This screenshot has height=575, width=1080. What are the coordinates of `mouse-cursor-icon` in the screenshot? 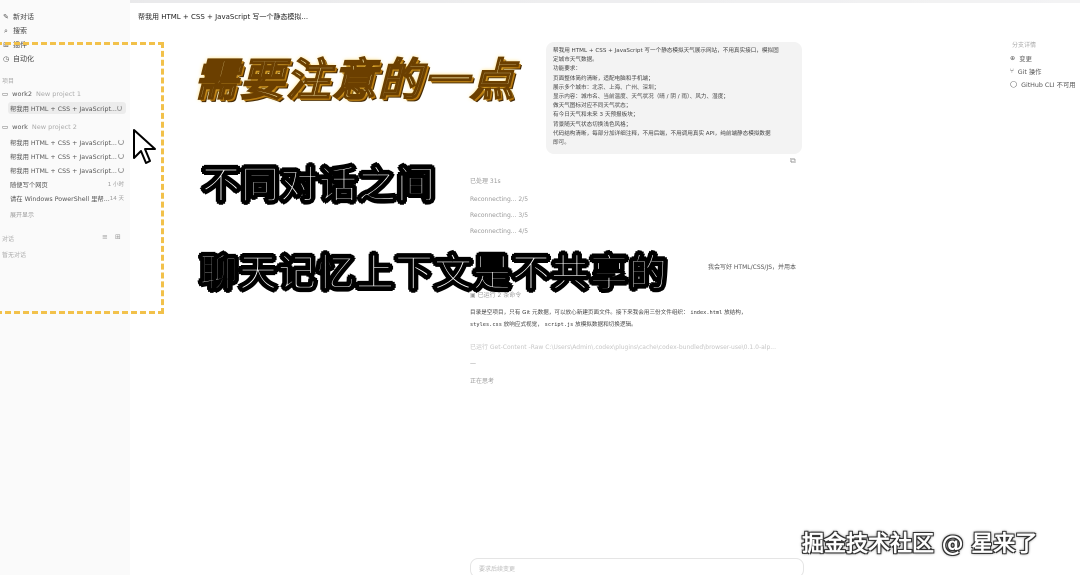 It's located at (144, 146).